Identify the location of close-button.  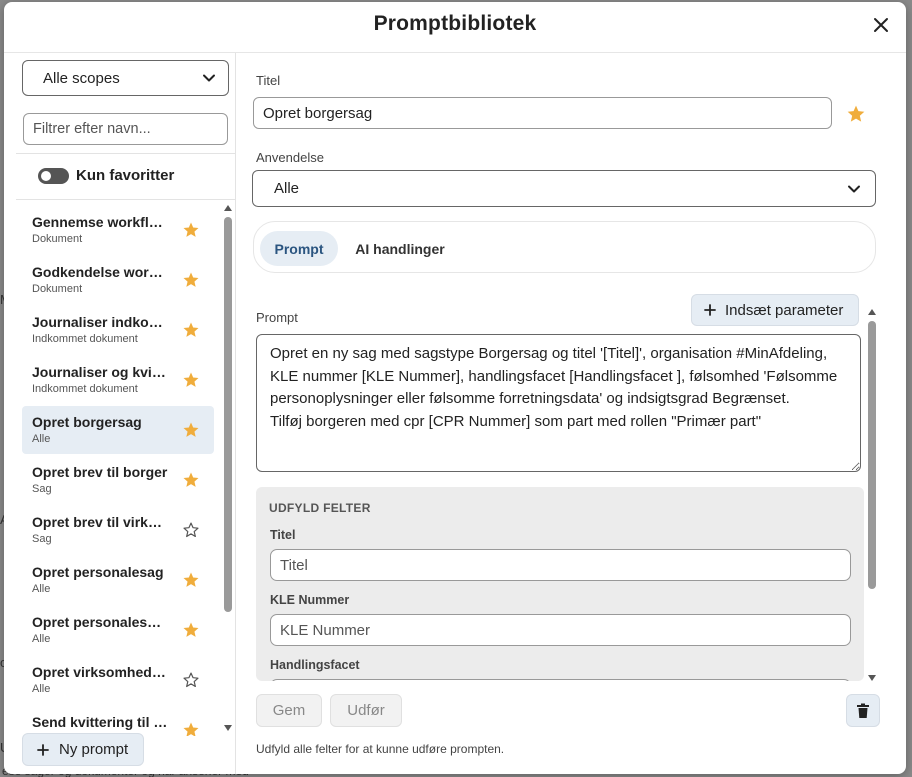
(881, 25).